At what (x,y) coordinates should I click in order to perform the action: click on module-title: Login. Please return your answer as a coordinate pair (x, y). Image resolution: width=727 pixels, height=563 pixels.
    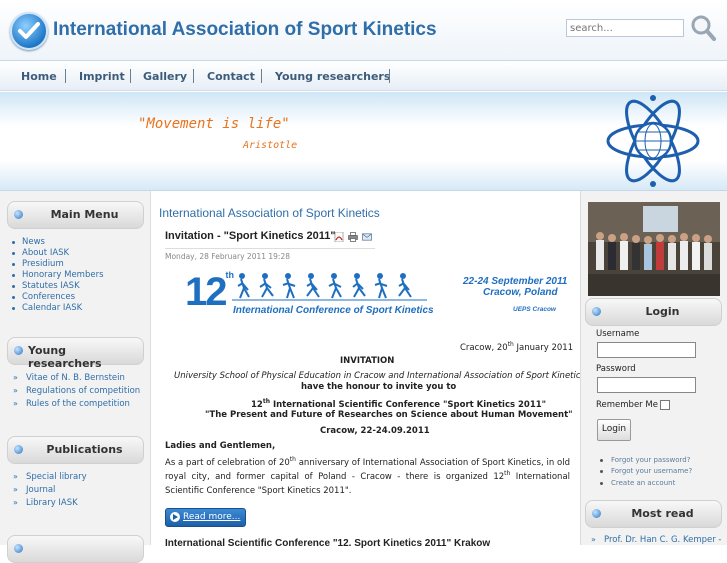
    Looking at the image, I should click on (662, 311).